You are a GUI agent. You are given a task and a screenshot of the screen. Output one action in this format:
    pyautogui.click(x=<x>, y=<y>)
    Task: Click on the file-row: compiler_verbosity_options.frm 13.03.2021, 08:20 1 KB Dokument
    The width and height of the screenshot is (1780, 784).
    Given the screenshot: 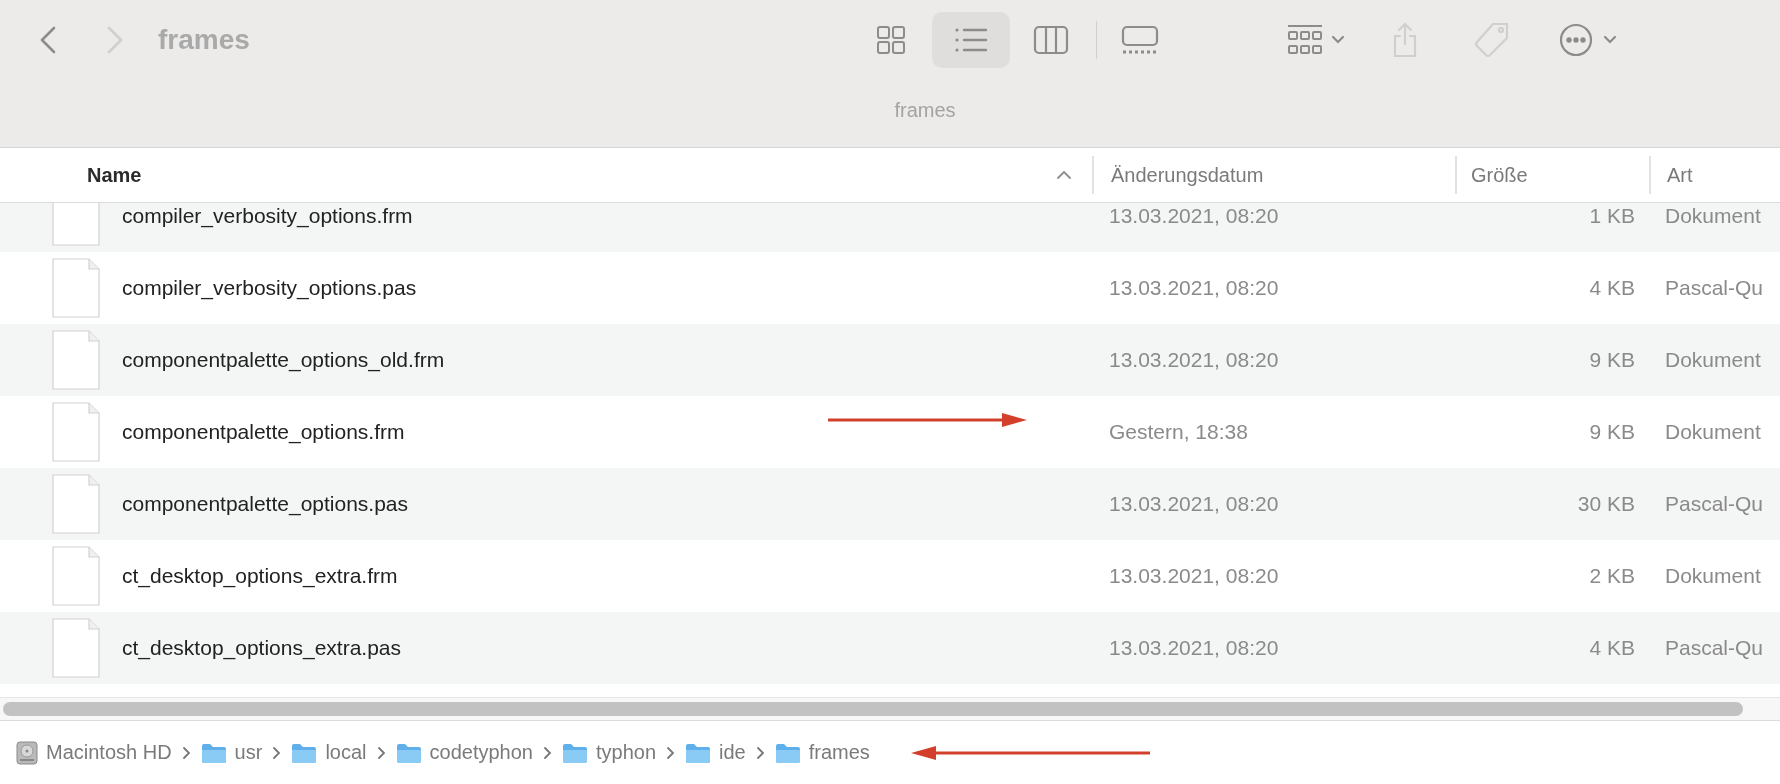 What is the action you would take?
    pyautogui.click(x=890, y=227)
    